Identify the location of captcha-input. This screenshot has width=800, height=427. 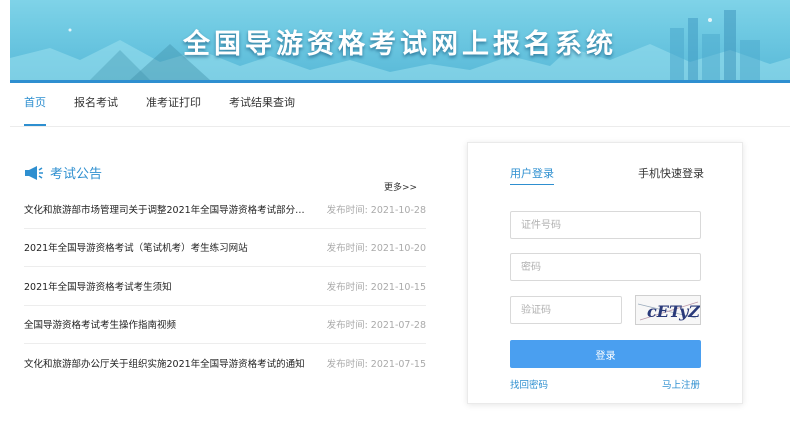
(566, 310).